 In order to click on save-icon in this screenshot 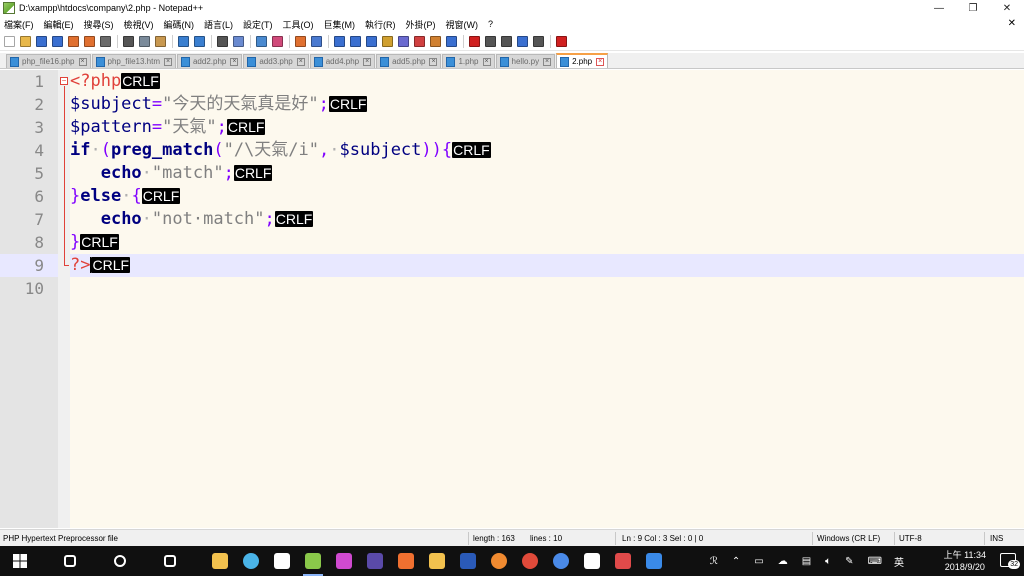, I will do `click(41, 41)`.